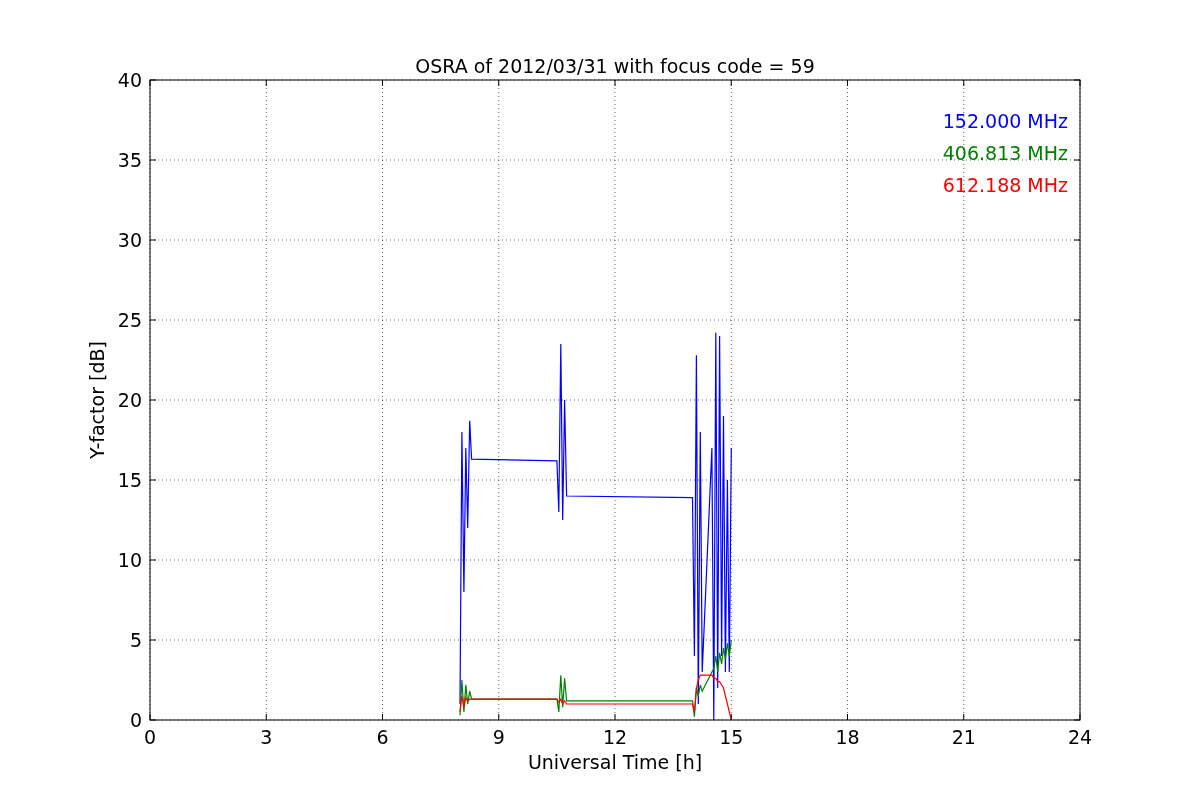  What do you see at coordinates (615, 66) in the screenshot?
I see `chart-title: OSRA of 2012/03/31 with focus code = 59` at bounding box center [615, 66].